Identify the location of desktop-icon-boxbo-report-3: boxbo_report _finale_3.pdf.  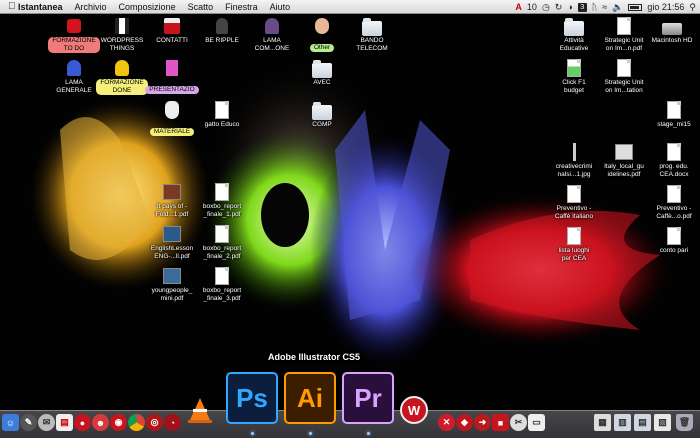
(222, 284).